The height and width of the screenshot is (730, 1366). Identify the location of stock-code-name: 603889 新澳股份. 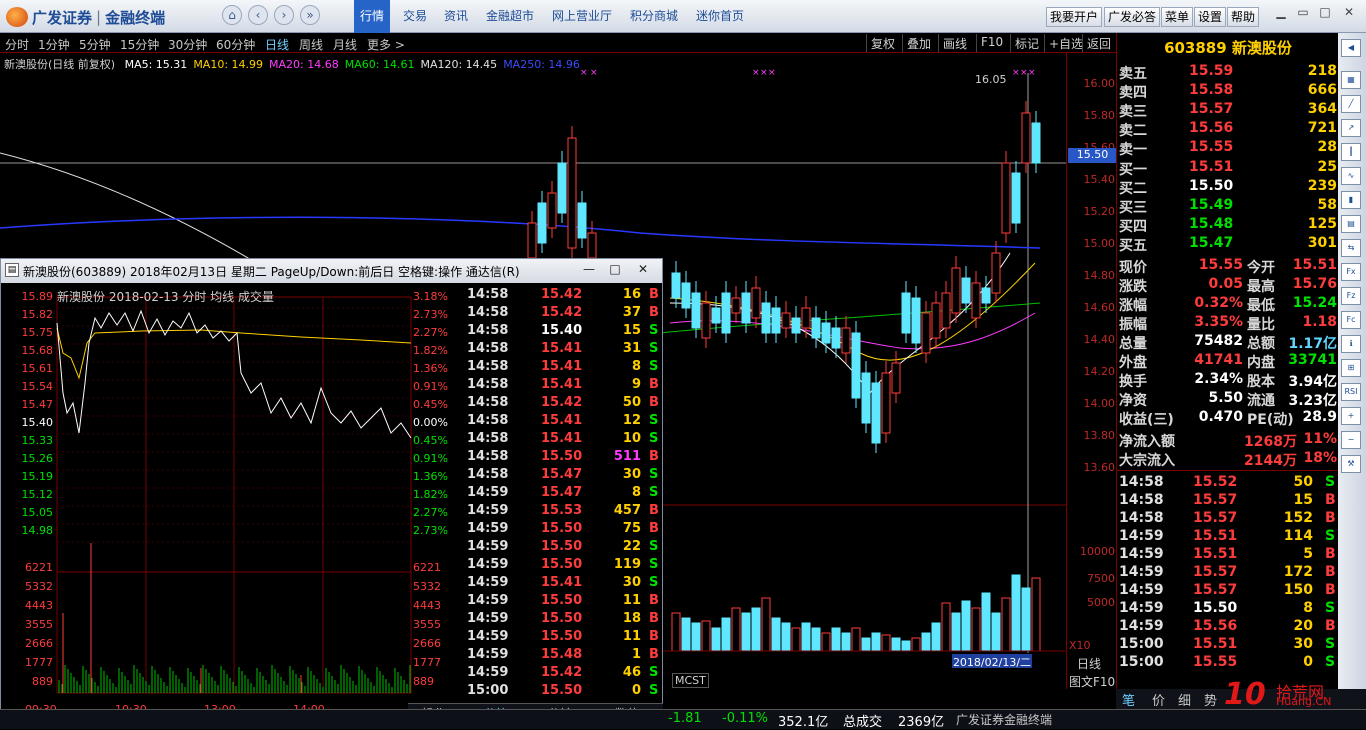
(1228, 46).